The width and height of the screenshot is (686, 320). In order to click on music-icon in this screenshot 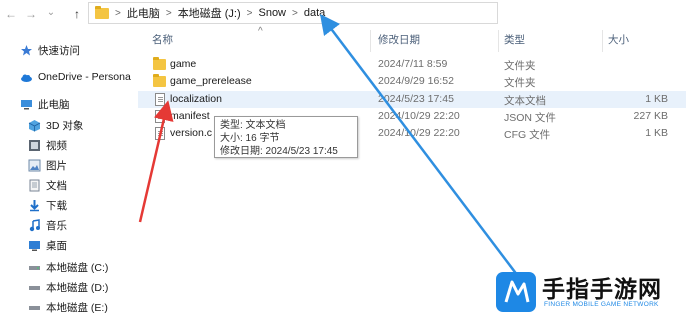, I will do `click(34, 225)`.